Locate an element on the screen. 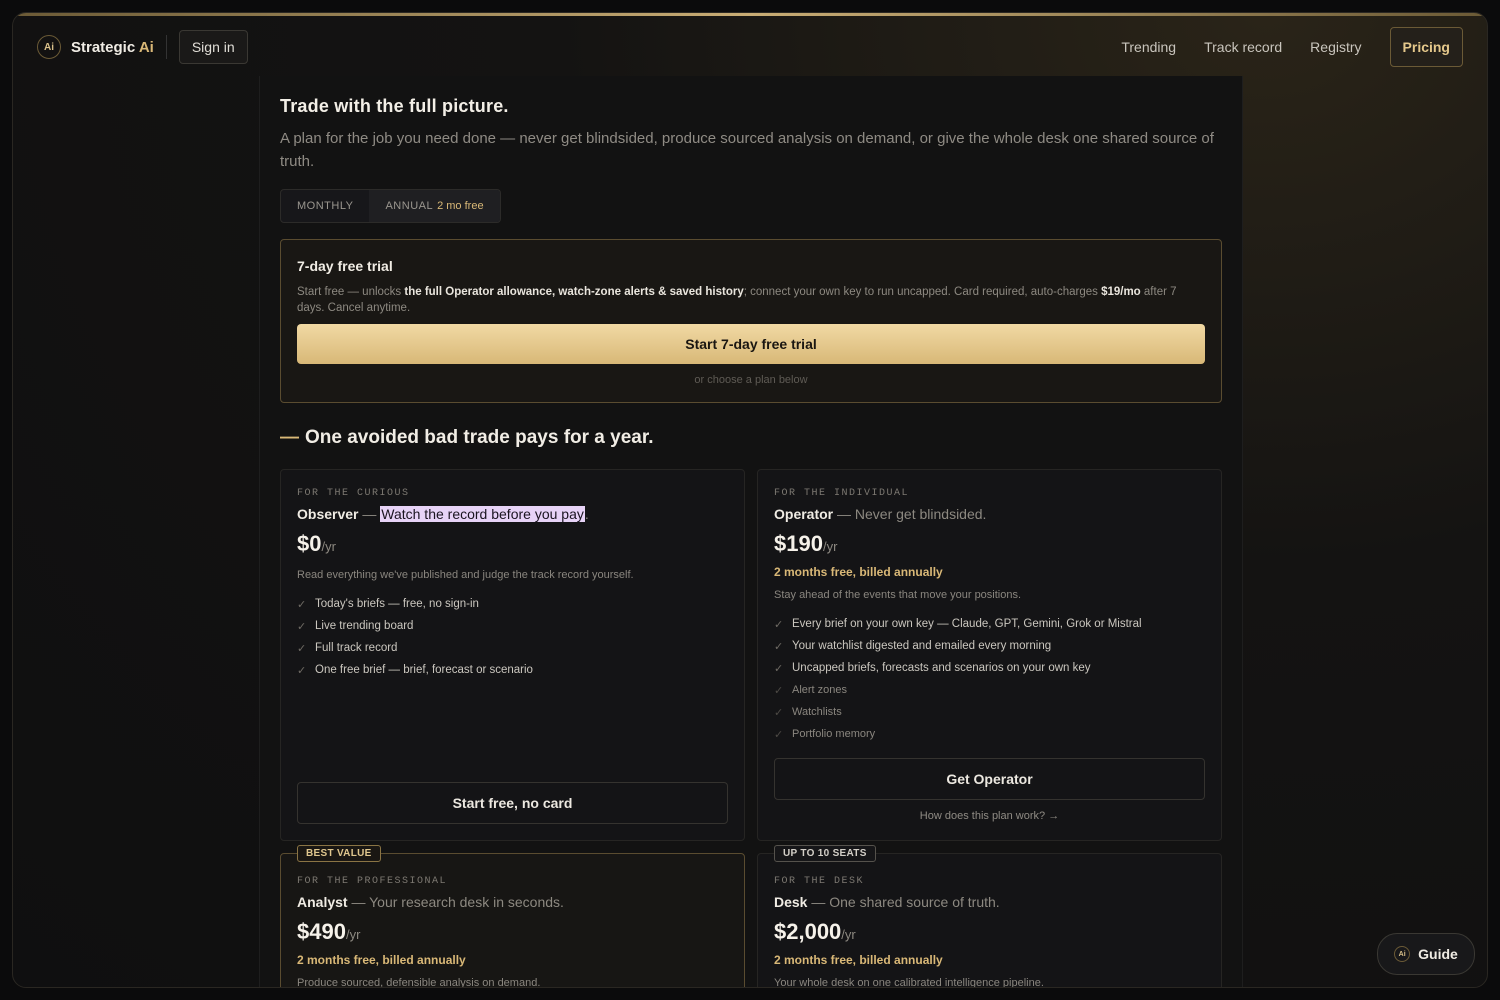 This screenshot has width=1500, height=1000. brand: Ai Strategic Ai is located at coordinates (95, 47).